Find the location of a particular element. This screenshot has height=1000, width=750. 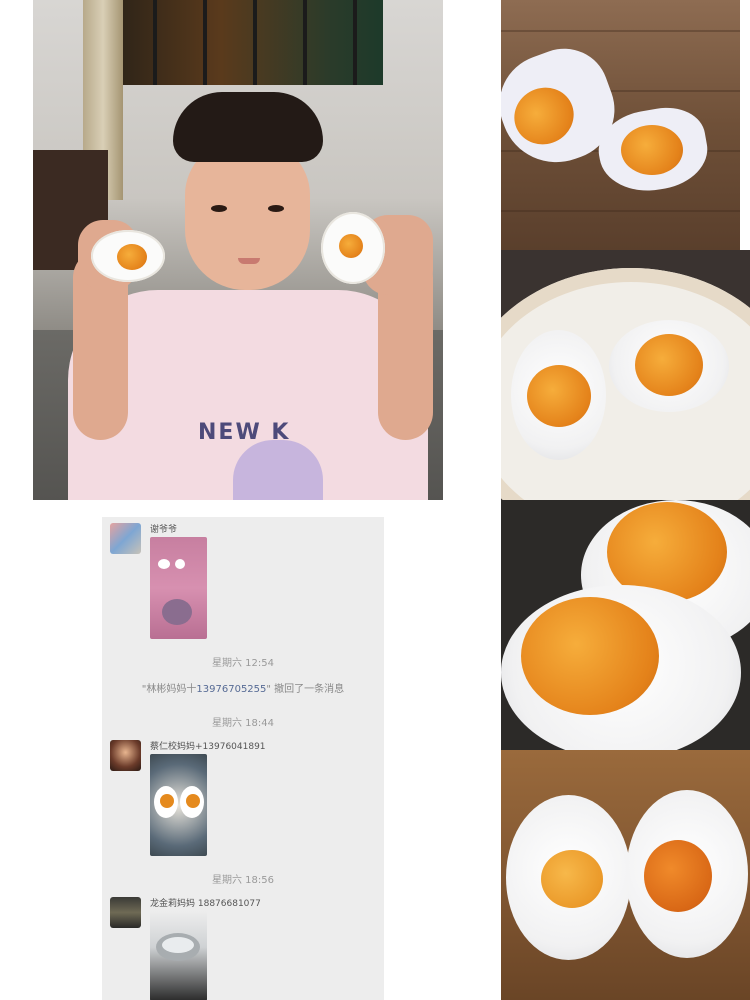

photo-eggs-on-wood is located at coordinates (625, 875).